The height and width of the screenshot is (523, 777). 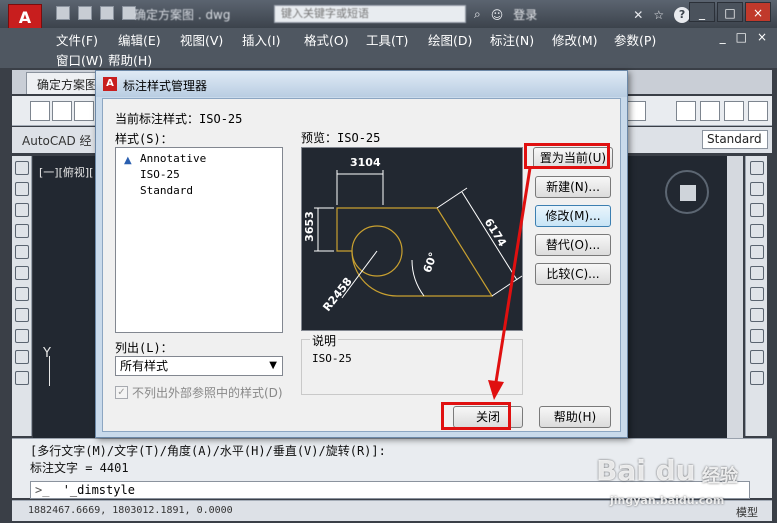 I want to click on circle-icon, so click(x=21, y=294).